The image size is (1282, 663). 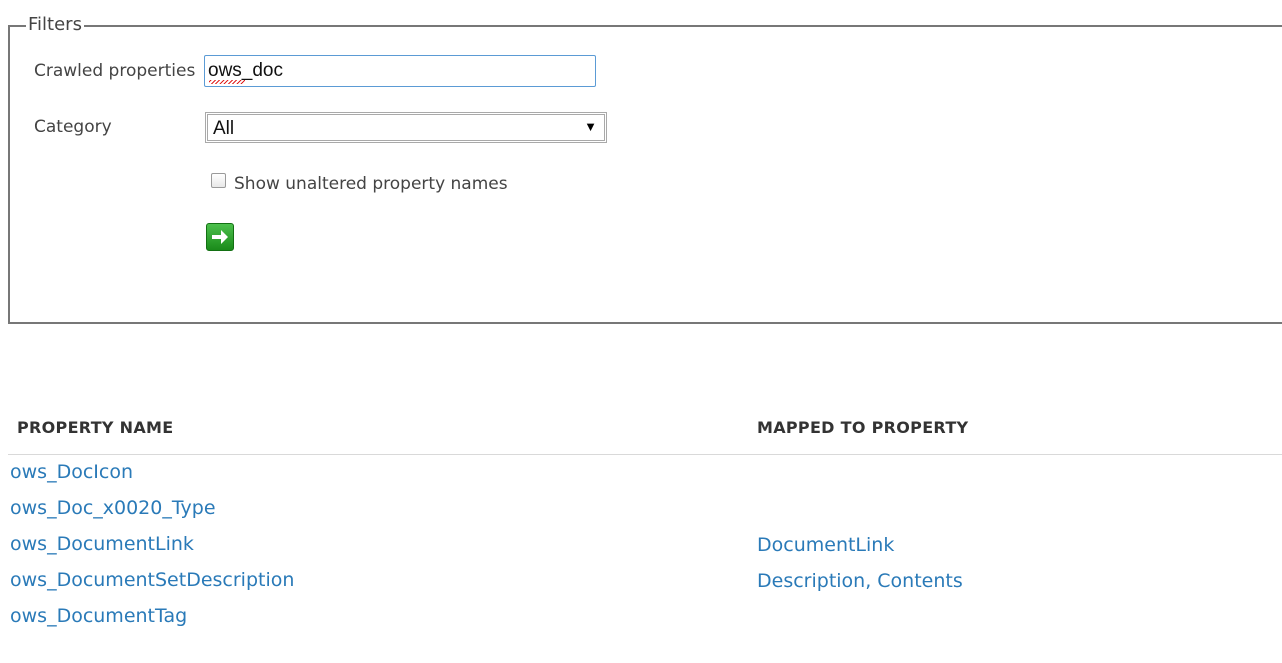 I want to click on column-header-property-name: PROPERTY NAME, so click(x=95, y=427).